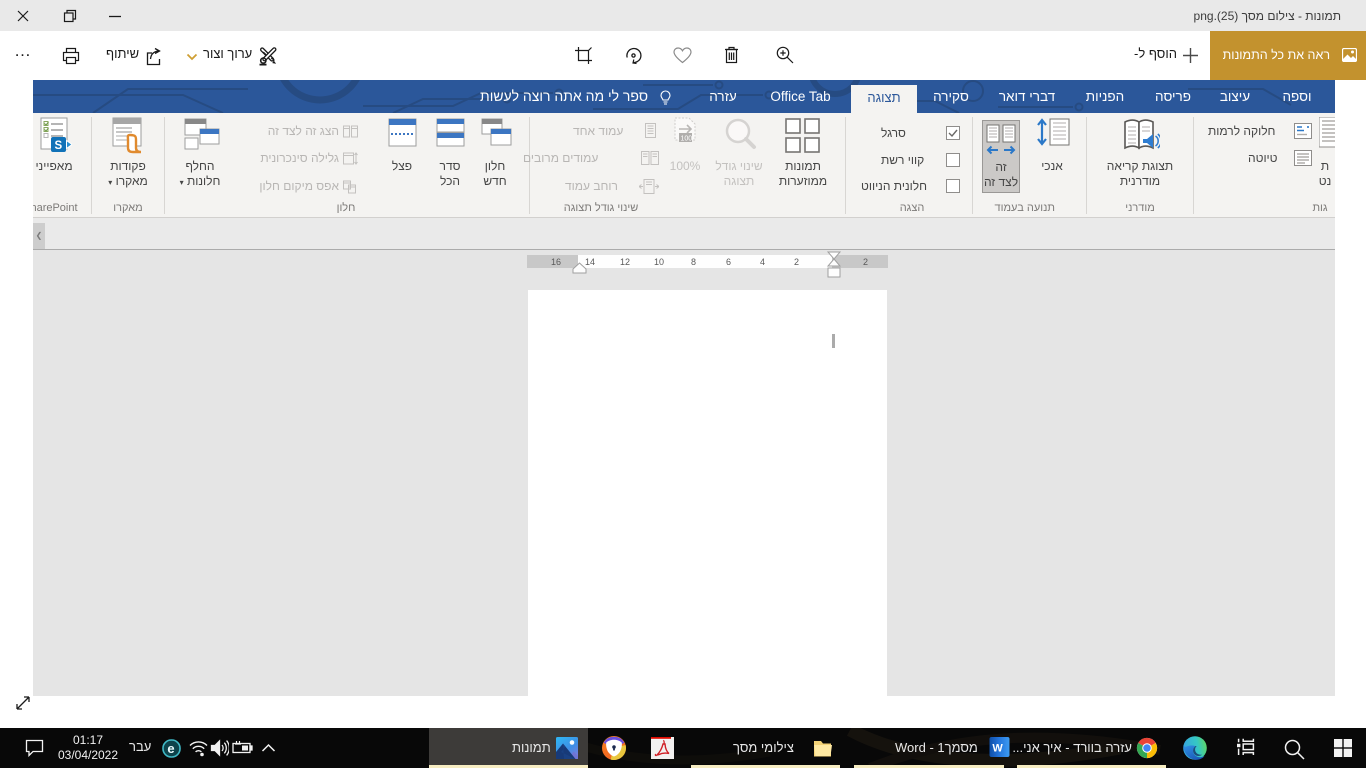 The height and width of the screenshot is (768, 1366). Describe the element at coordinates (170, 748) in the screenshot. I see `svg-text: e` at that location.